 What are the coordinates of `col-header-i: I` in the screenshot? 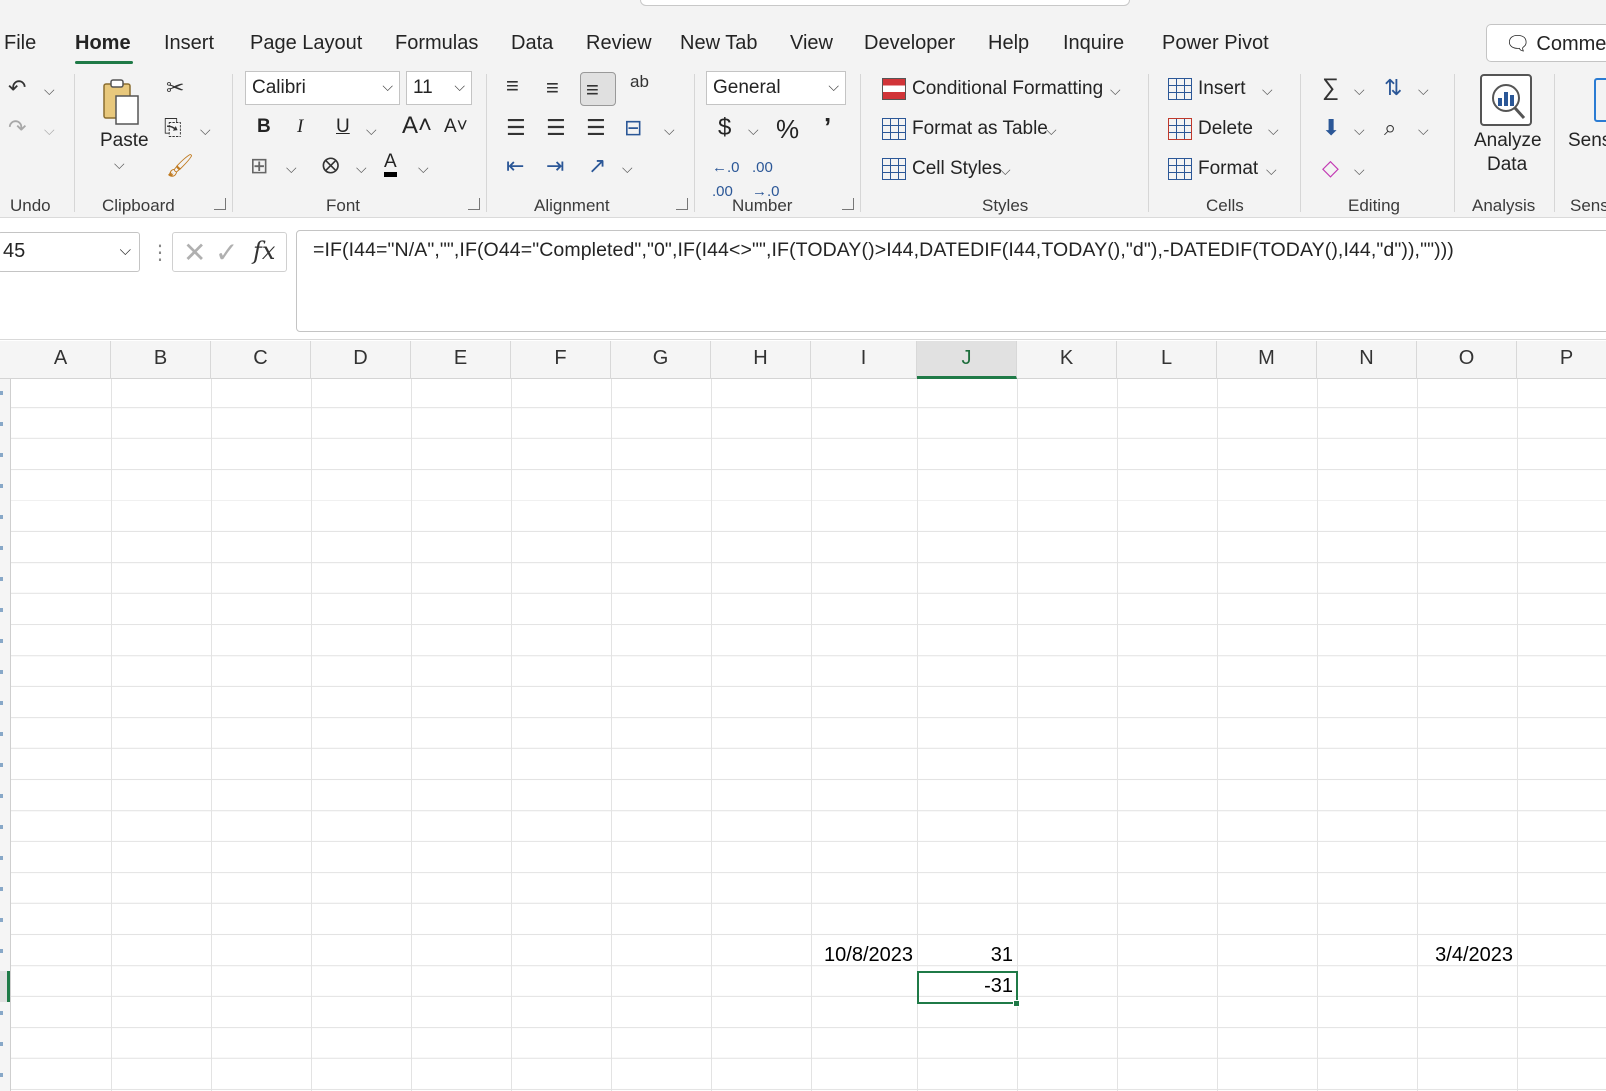 It's located at (864, 360).